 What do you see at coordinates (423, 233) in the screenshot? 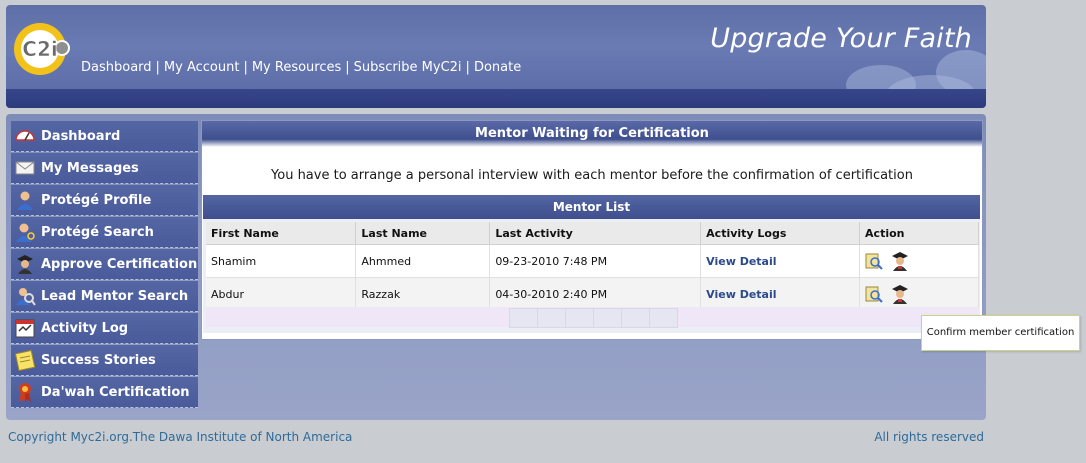
I see `column-header-last-name: Last Name` at bounding box center [423, 233].